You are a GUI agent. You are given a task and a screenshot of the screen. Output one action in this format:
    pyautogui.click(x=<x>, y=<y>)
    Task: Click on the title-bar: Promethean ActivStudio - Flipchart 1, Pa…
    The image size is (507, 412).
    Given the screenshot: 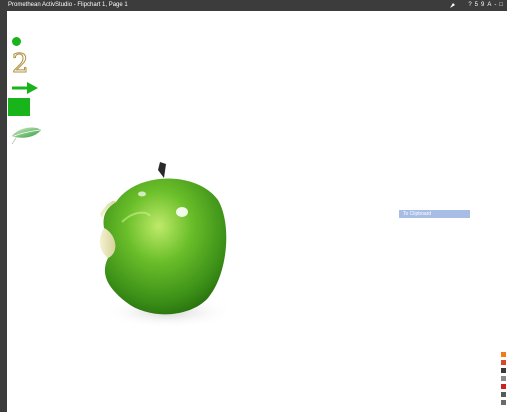 What is the action you would take?
    pyautogui.click(x=253, y=5)
    